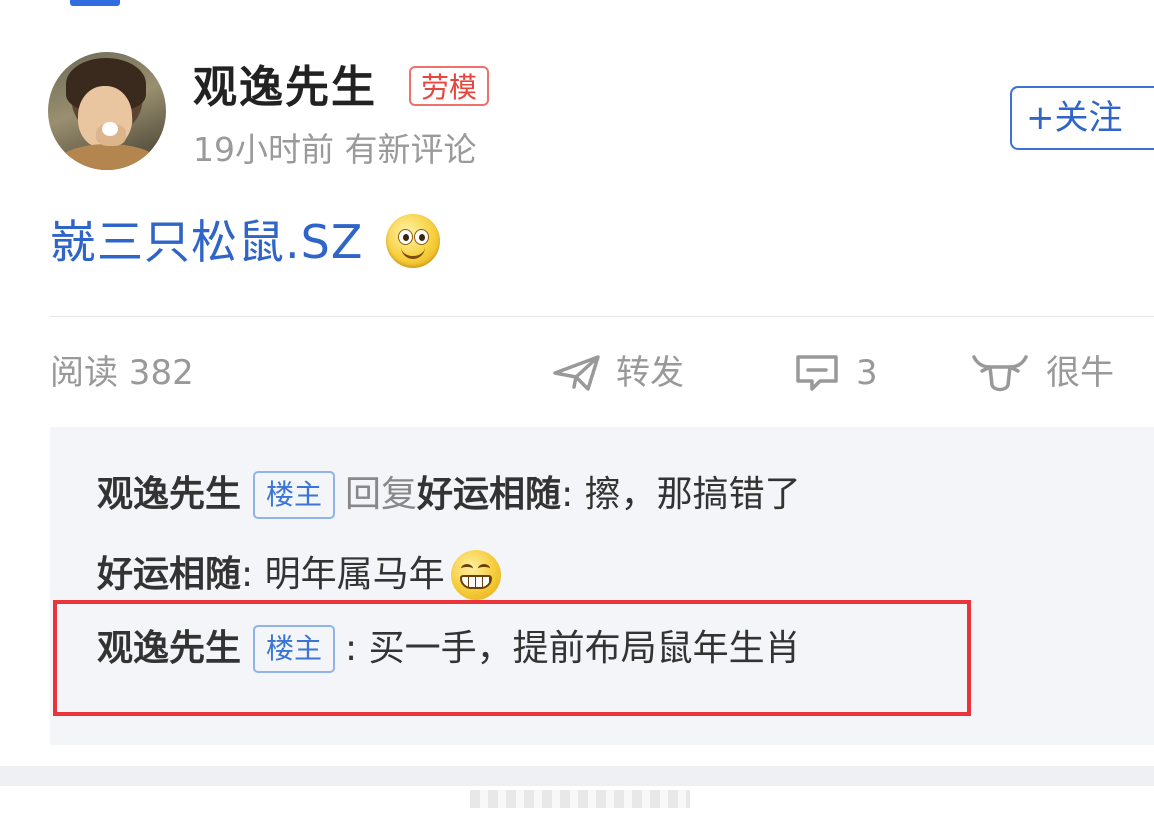  I want to click on reply-item: 观逸先生 楼主 回复 好运相随 : 擦，那搞错了, so click(449, 495).